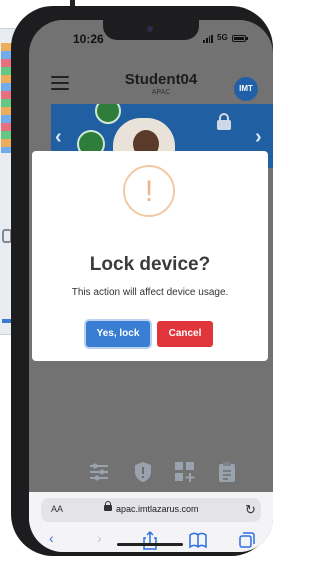 The image size is (320, 561). I want to click on carousel-prev-button: ‹, so click(58, 137).